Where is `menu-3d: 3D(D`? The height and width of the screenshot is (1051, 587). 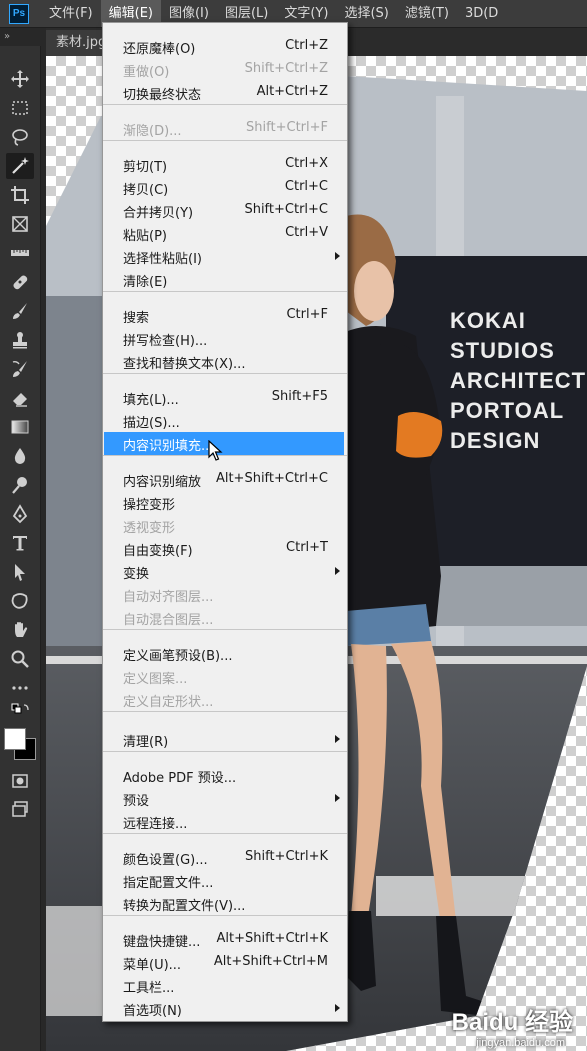
menu-3d: 3D(D is located at coordinates (481, 13).